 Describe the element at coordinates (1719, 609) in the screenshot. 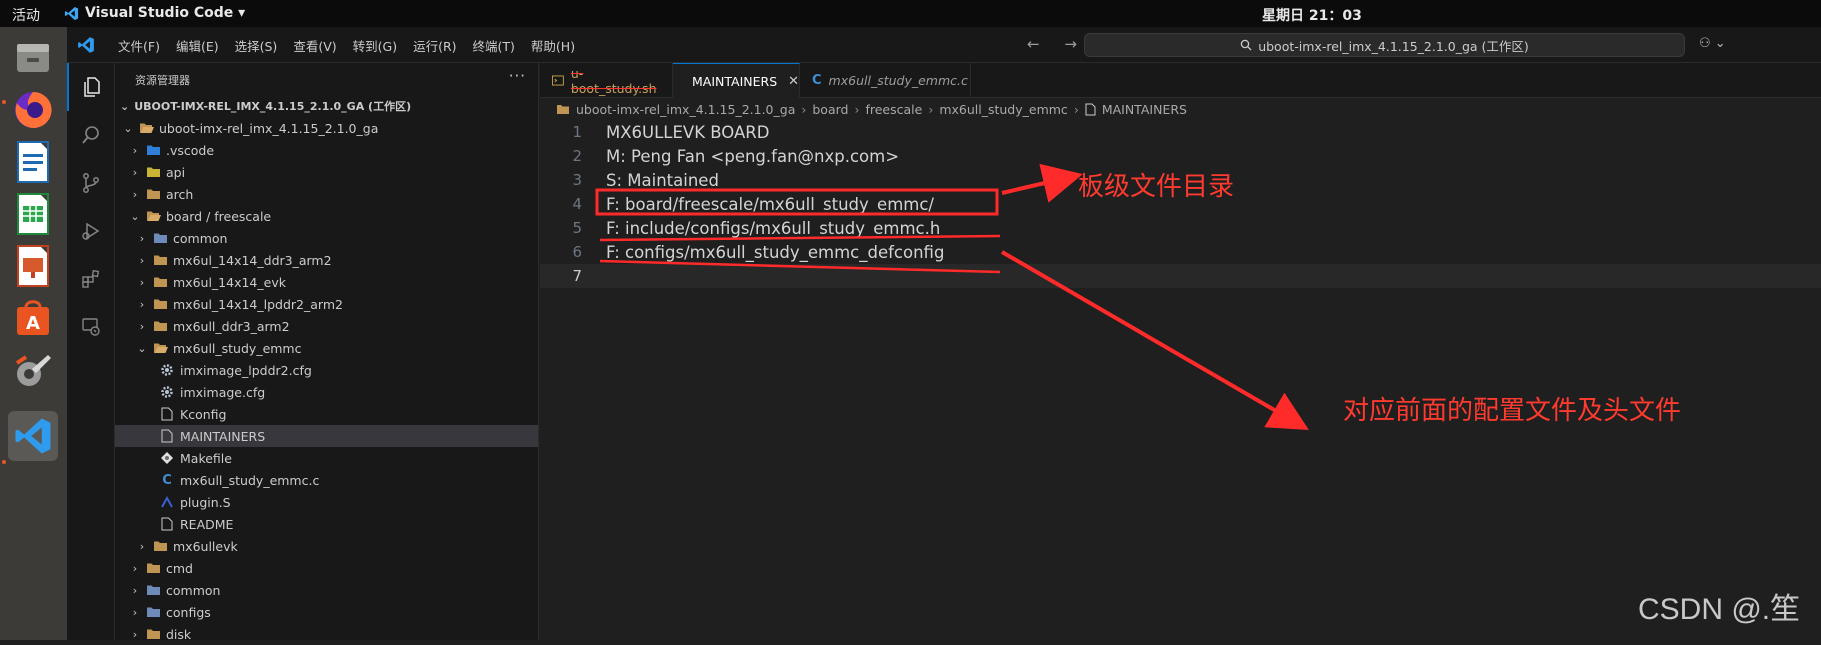

I see `watermark: CSDN @.笙` at that location.